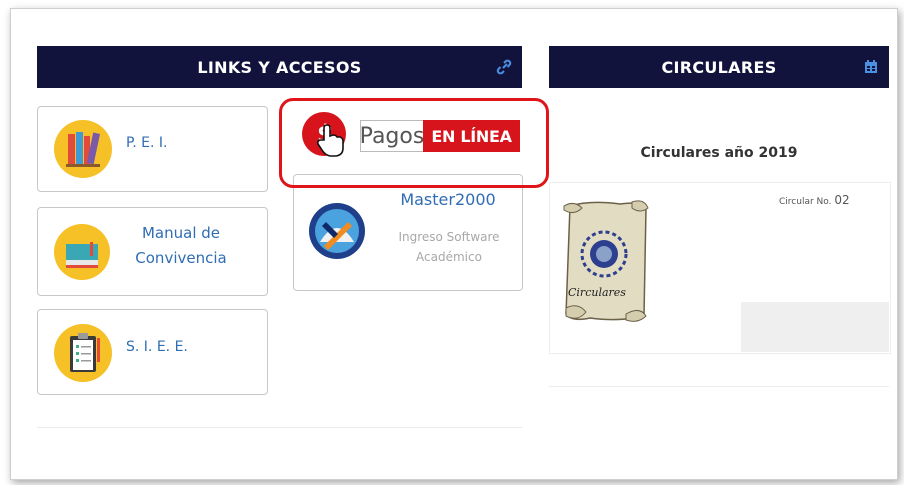  I want to click on circulares-header: CIRCULARES, so click(719, 67).